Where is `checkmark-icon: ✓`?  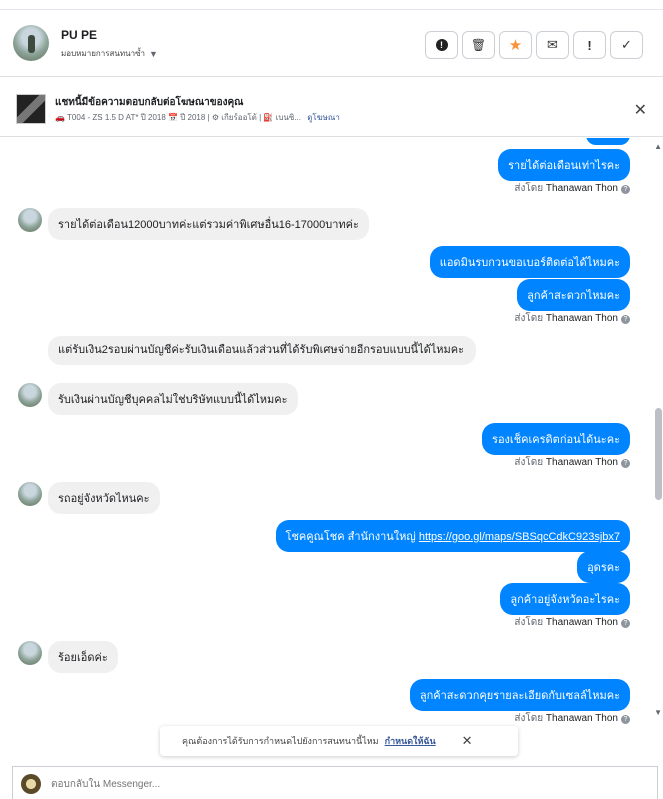 checkmark-icon: ✓ is located at coordinates (626, 44).